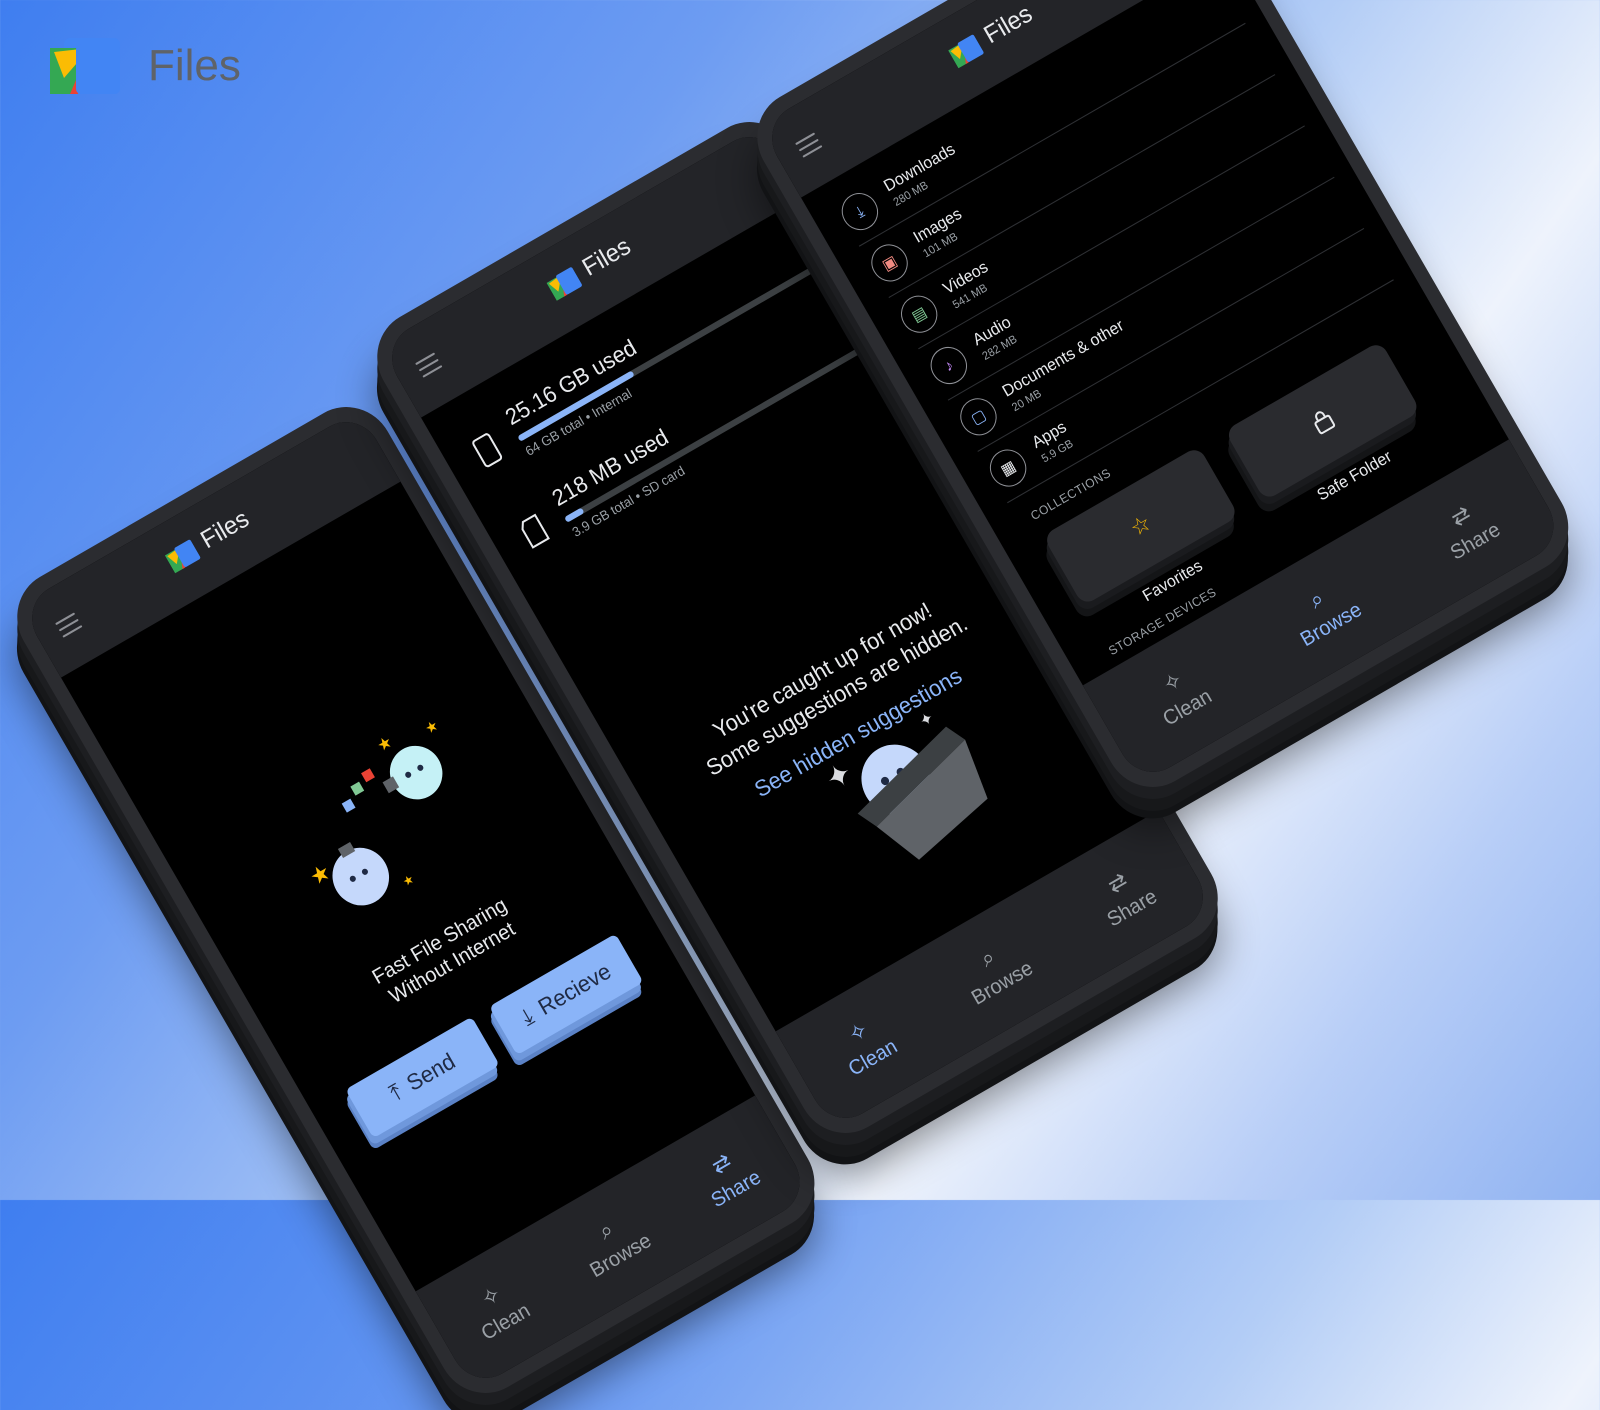 The image size is (1600, 1410). I want to click on brand-header: Files, so click(145, 66).